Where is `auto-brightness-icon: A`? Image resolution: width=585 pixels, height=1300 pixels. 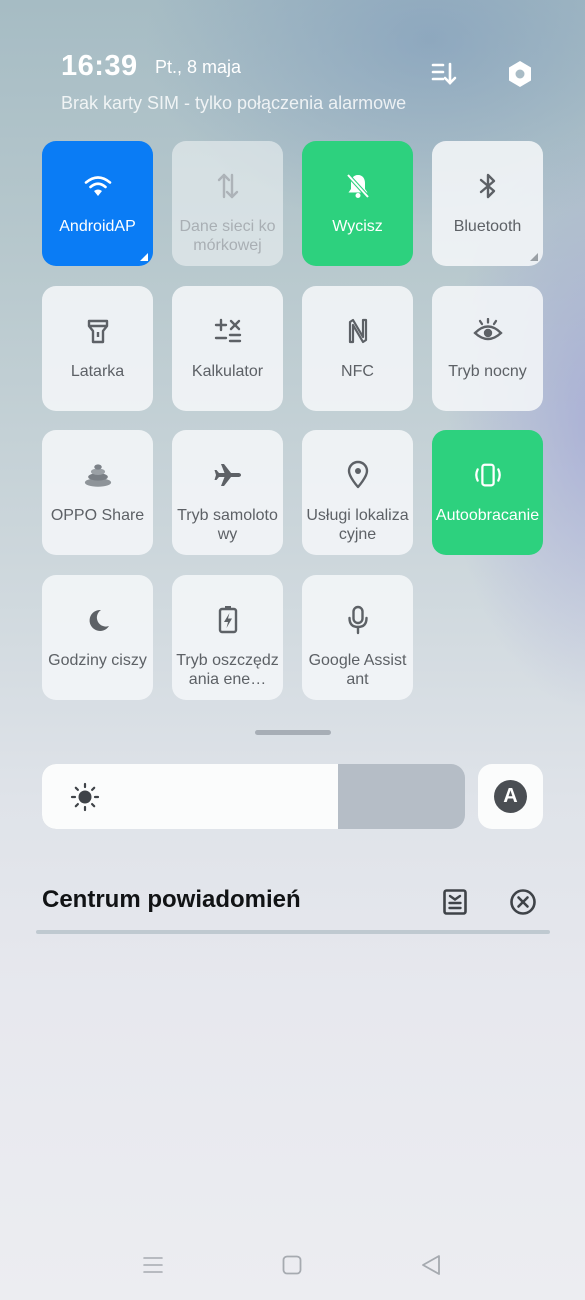 auto-brightness-icon: A is located at coordinates (510, 796).